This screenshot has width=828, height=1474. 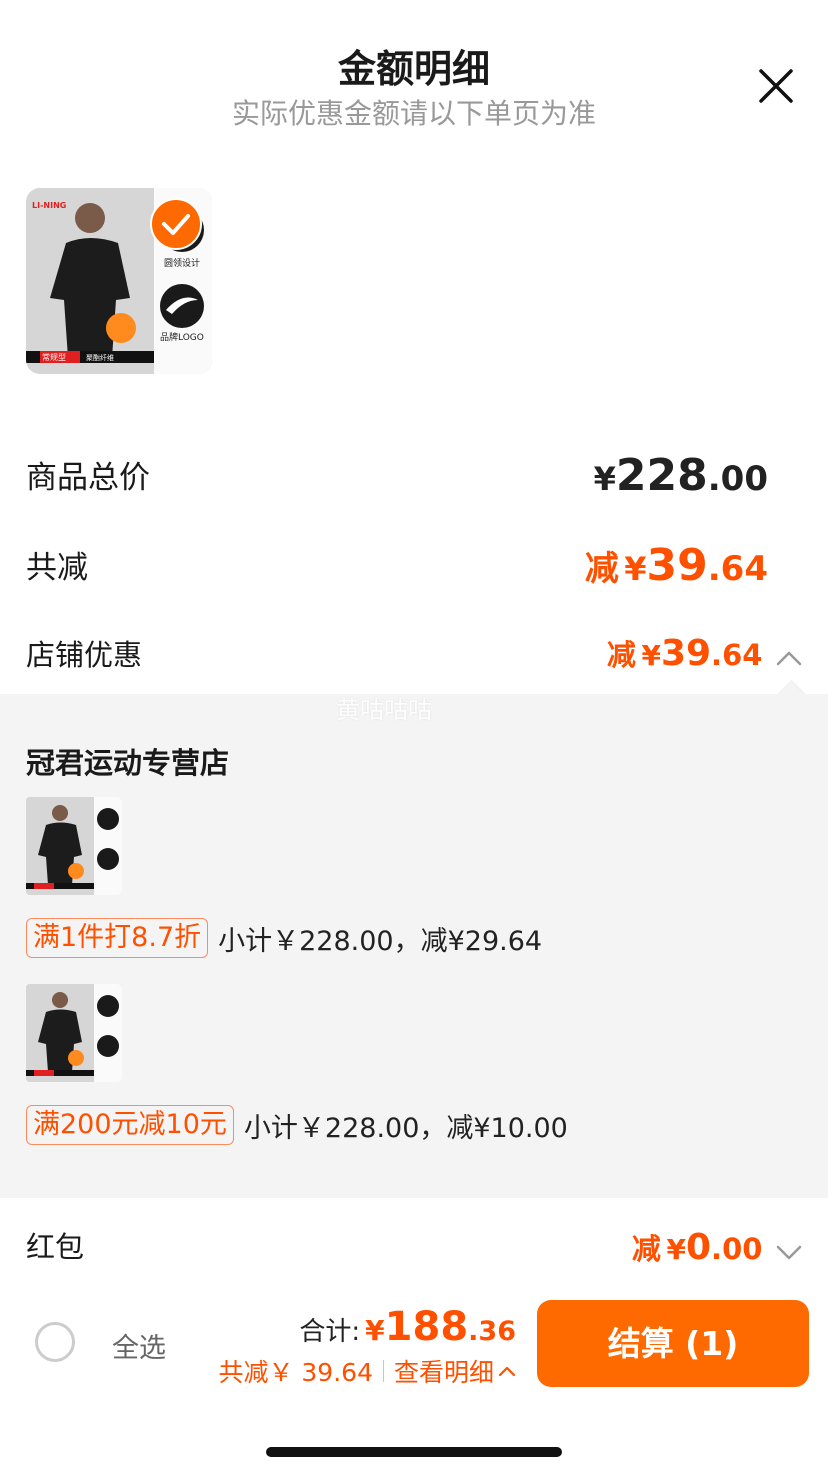 I want to click on footer-discount-line: 共减￥ 39.64 查看明细, so click(x=367, y=1371).